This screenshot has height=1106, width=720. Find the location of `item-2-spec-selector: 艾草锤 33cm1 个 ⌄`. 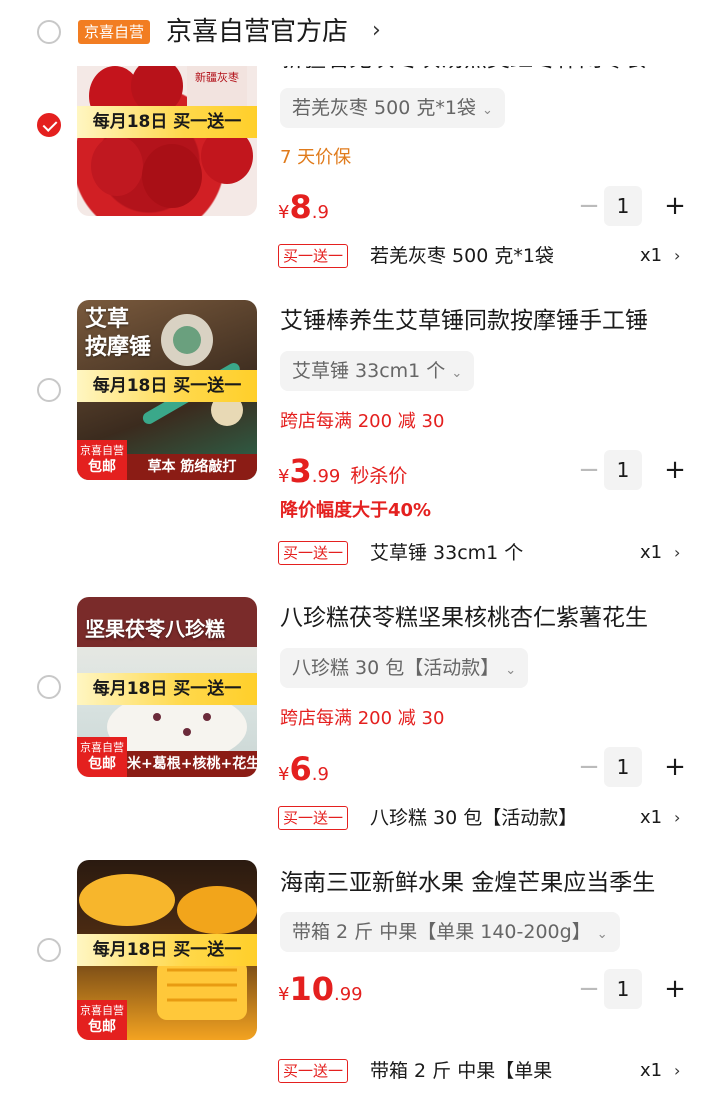

item-2-spec-selector: 艾草锤 33cm1 个 ⌄ is located at coordinates (377, 371).